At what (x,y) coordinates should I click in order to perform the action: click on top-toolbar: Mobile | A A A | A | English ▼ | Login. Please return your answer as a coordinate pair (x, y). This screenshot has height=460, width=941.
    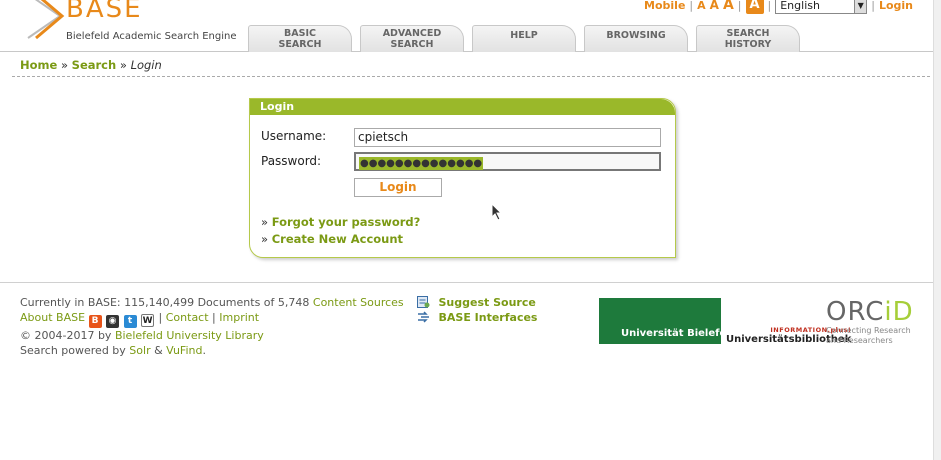
    Looking at the image, I should click on (778, 7).